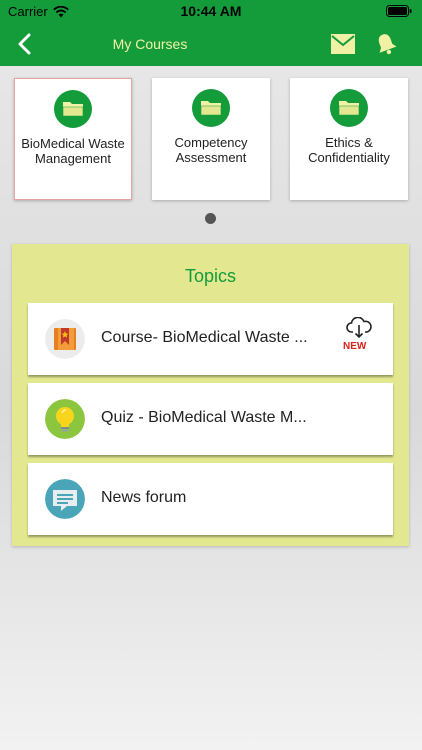  What do you see at coordinates (65, 339) in the screenshot?
I see `book-bookmark-icon` at bounding box center [65, 339].